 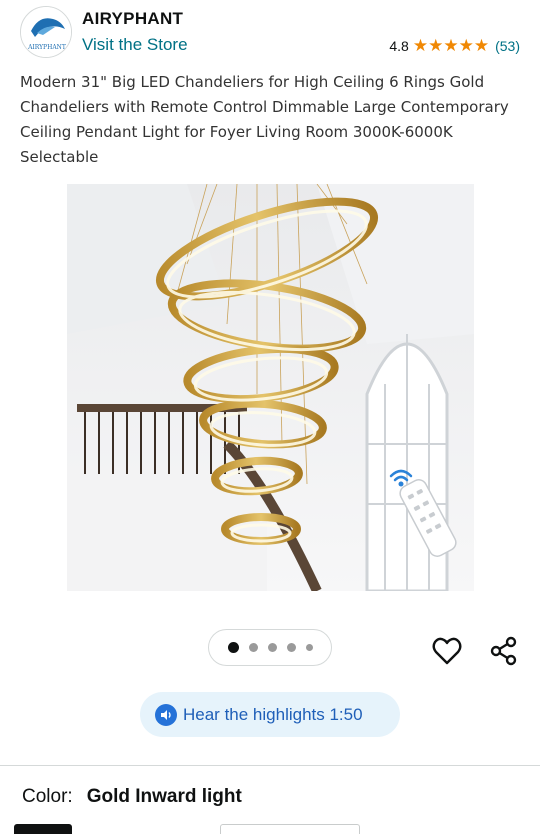 What do you see at coordinates (133, 18) in the screenshot?
I see `store-name: AIRYPHANT` at bounding box center [133, 18].